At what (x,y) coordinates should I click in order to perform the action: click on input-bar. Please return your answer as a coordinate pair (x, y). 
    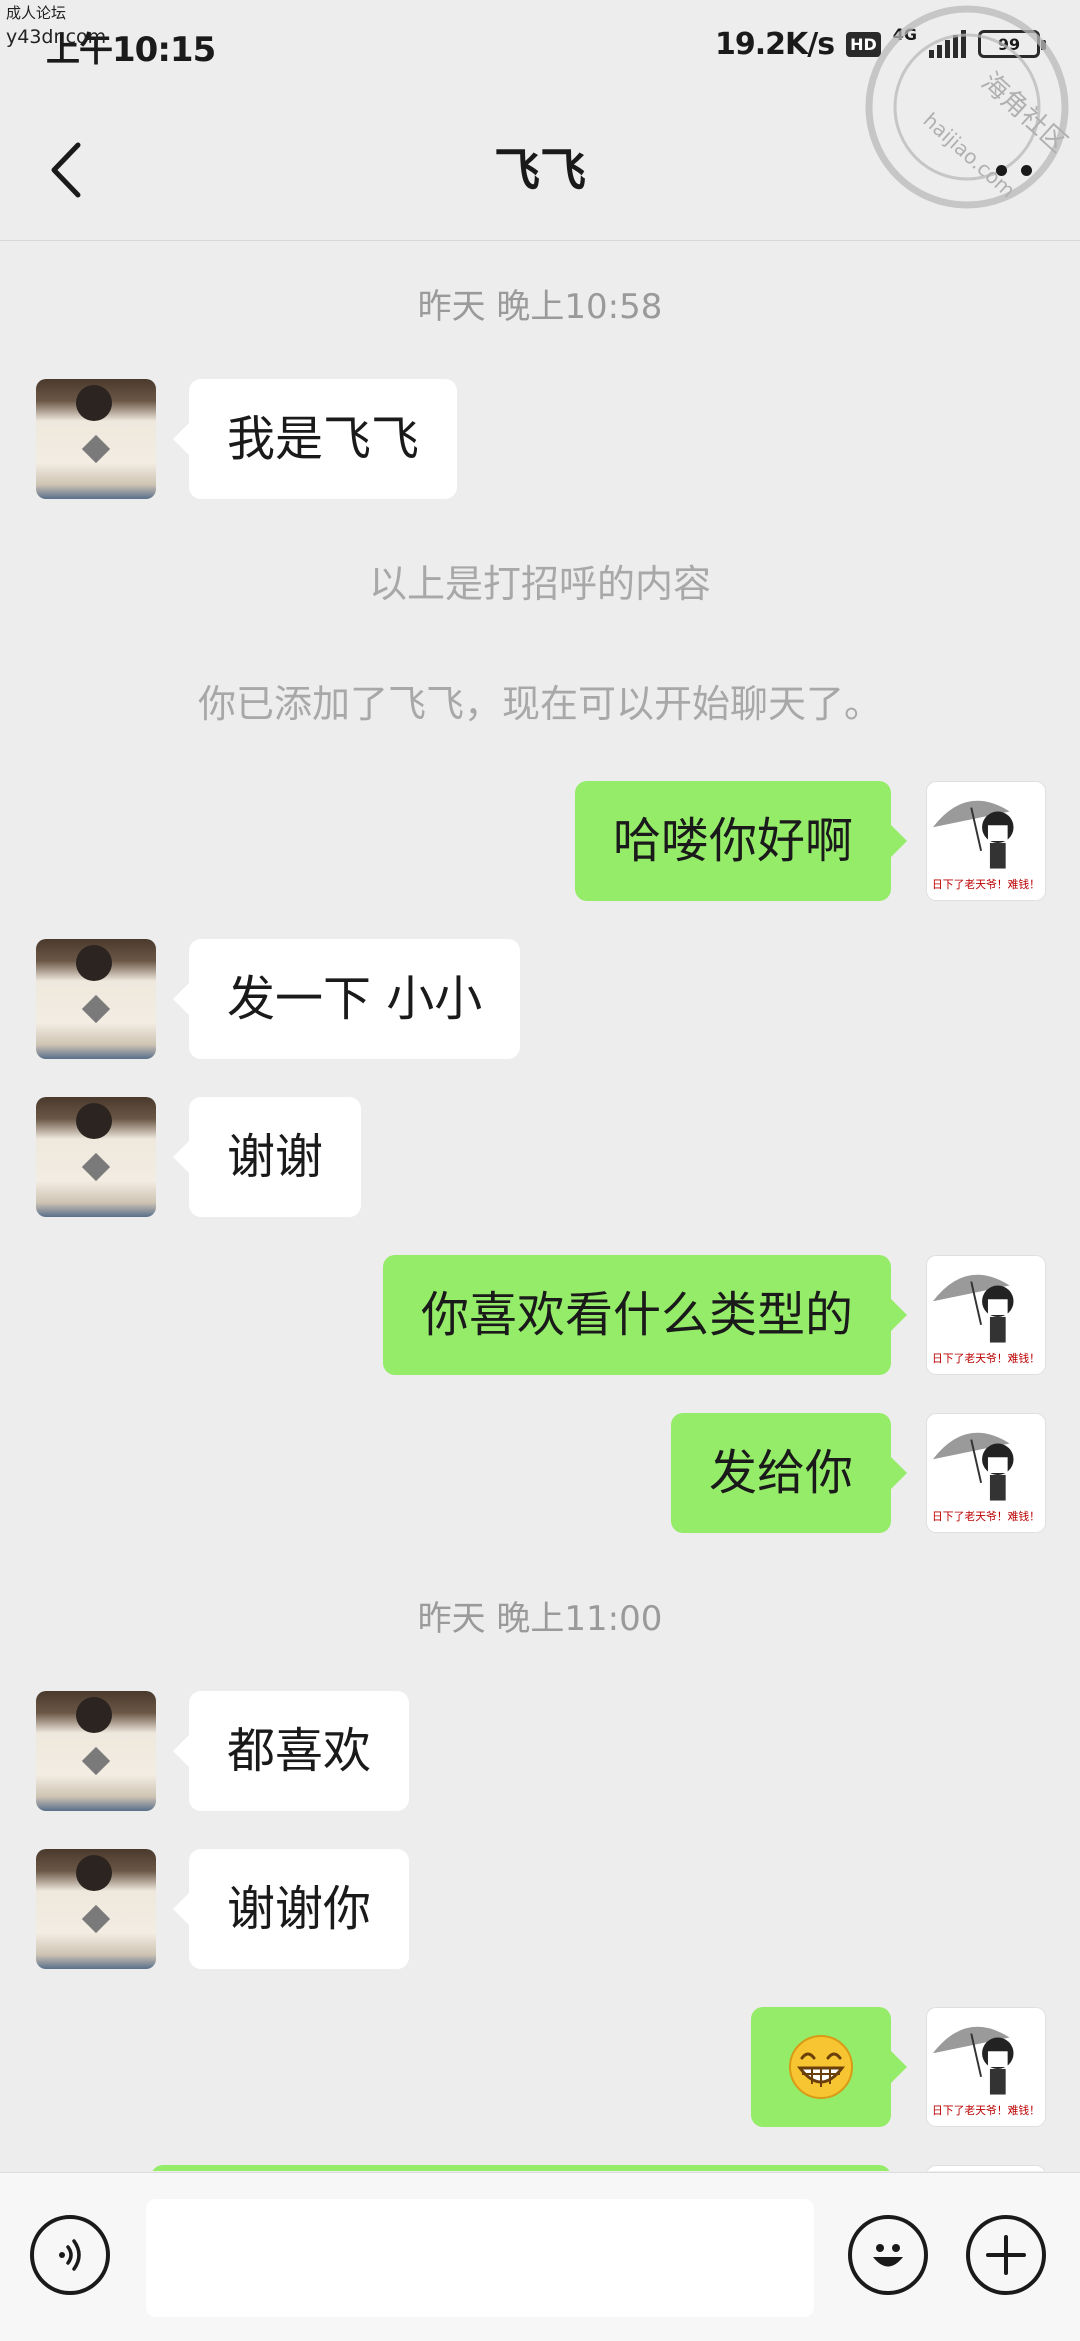
    Looking at the image, I should click on (540, 2256).